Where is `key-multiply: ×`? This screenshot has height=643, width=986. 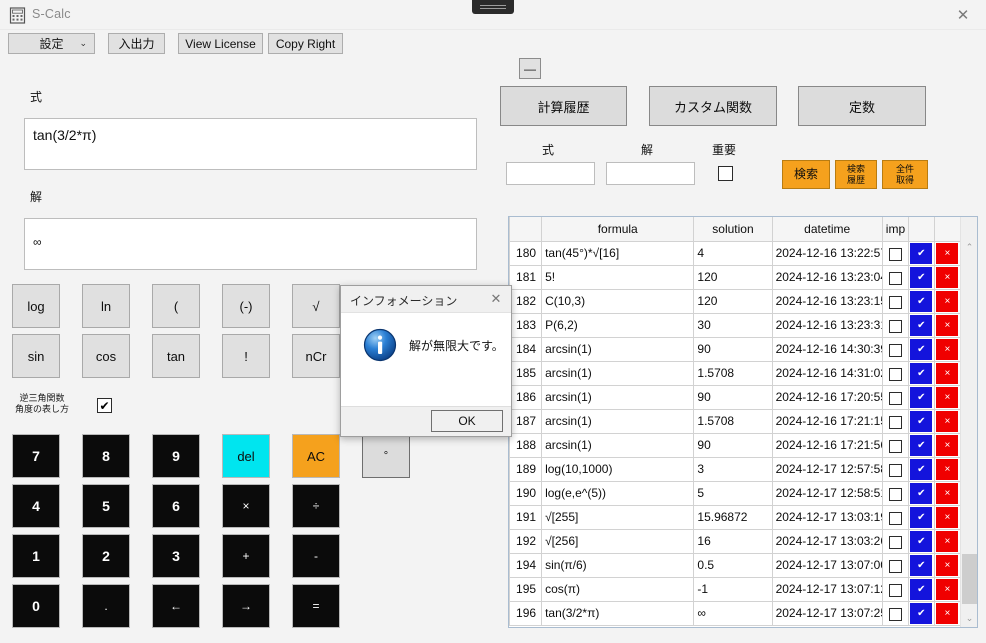 key-multiply: × is located at coordinates (246, 506).